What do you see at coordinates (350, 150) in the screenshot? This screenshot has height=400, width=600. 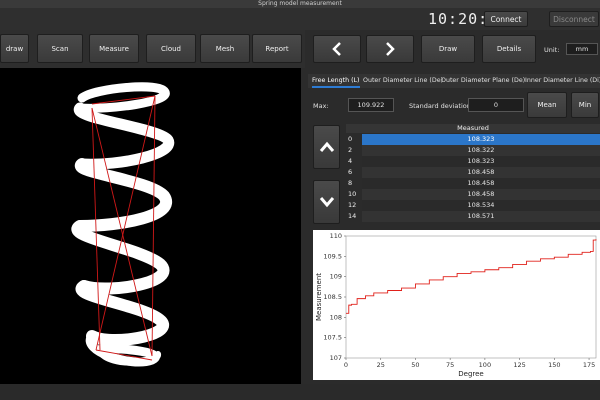 I see `row-index: 2` at bounding box center [350, 150].